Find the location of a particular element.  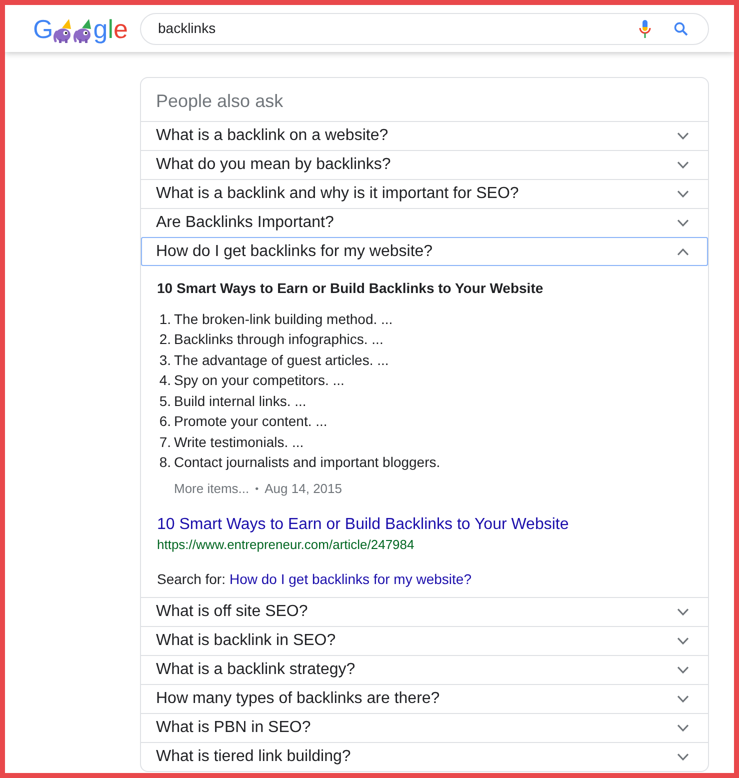

source-url: https://www.entrepreneur.com/article/247984 is located at coordinates (285, 545).